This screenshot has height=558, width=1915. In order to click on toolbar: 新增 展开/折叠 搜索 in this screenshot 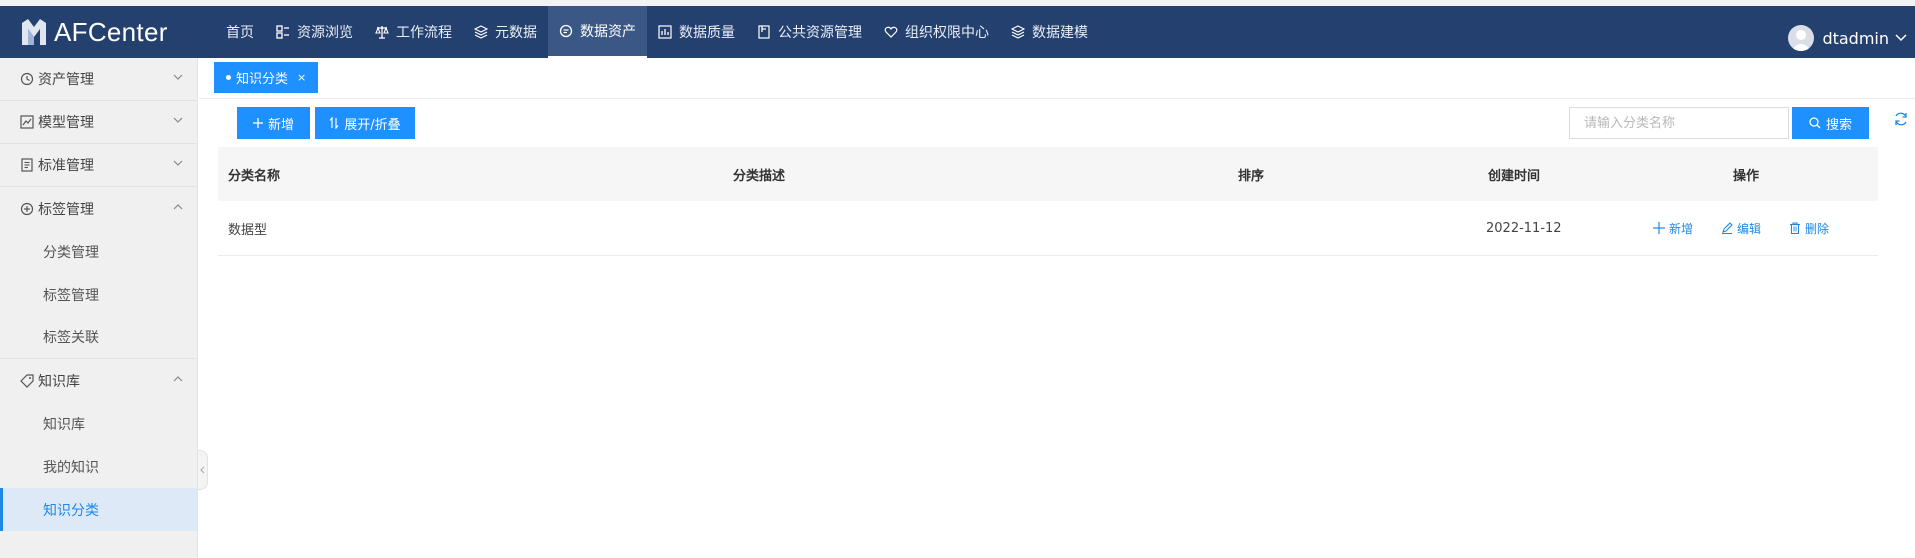, I will do `click(1057, 124)`.